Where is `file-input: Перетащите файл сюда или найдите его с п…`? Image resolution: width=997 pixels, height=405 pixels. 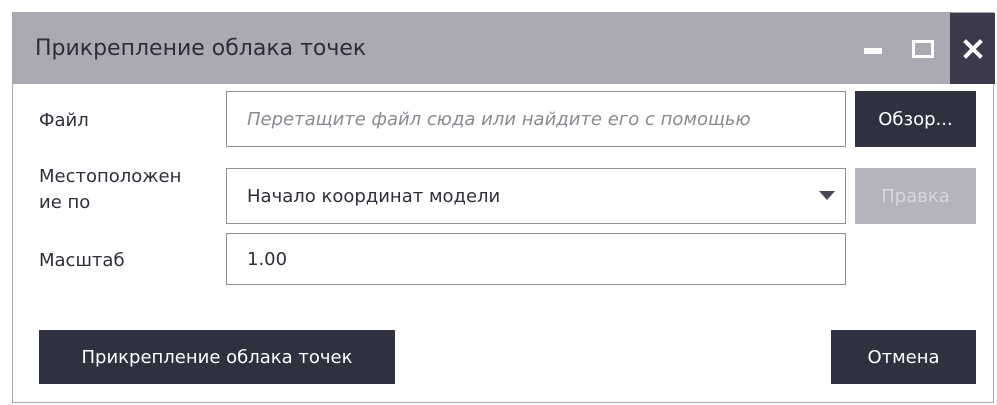 file-input: Перетащите файл сюда или найдите его с п… is located at coordinates (536, 119).